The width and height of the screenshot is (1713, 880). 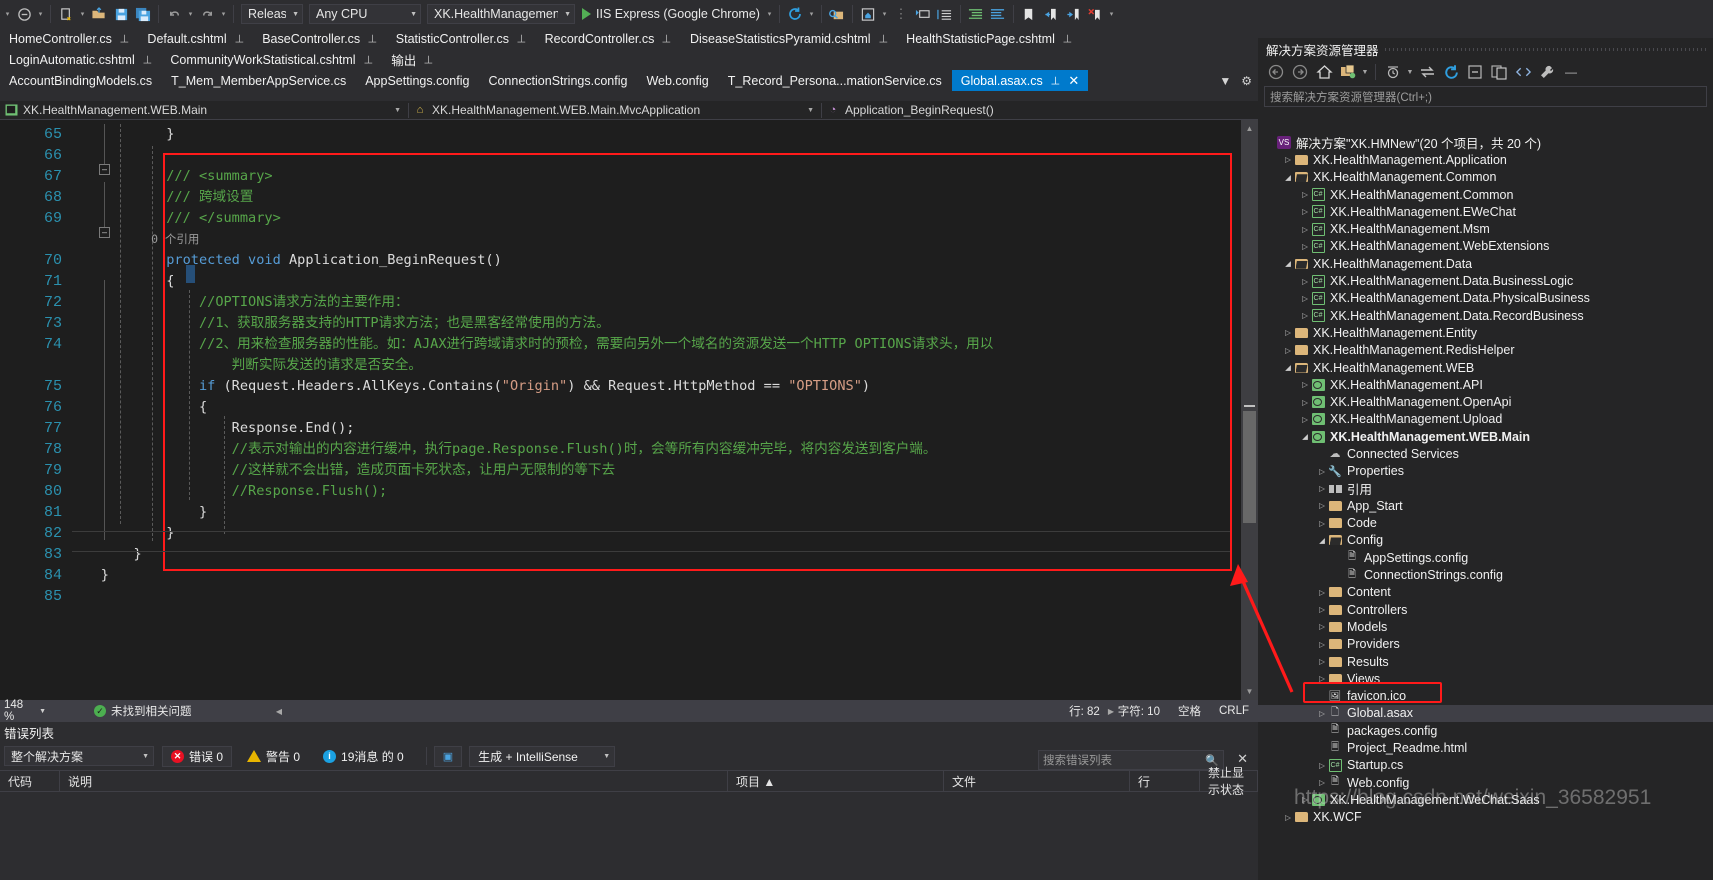 What do you see at coordinates (1485, 246) in the screenshot?
I see `solution-tree-item: ▷ C# XK.HealthManagement.WebExtensions` at bounding box center [1485, 246].